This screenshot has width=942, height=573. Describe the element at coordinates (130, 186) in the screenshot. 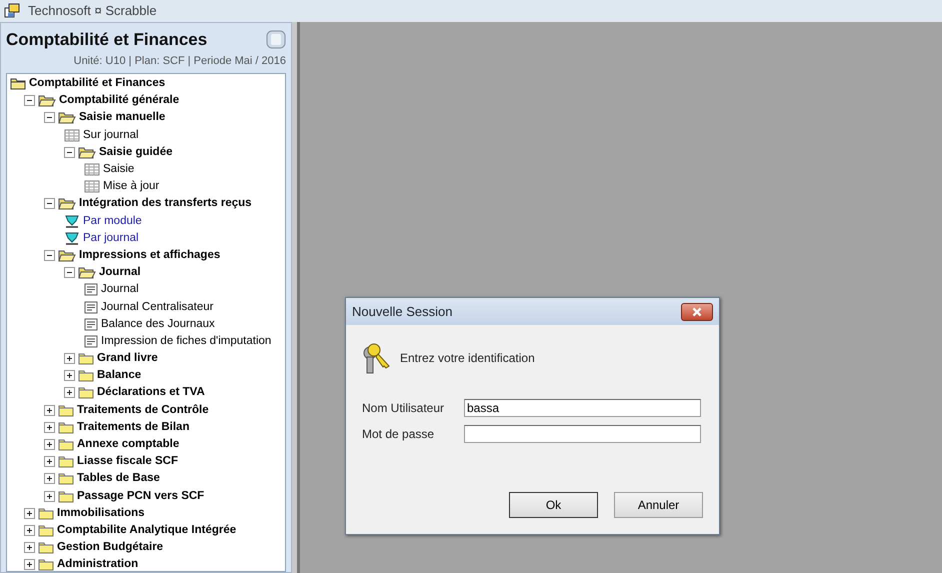

I see `tree-item: Mise à jour` at that location.